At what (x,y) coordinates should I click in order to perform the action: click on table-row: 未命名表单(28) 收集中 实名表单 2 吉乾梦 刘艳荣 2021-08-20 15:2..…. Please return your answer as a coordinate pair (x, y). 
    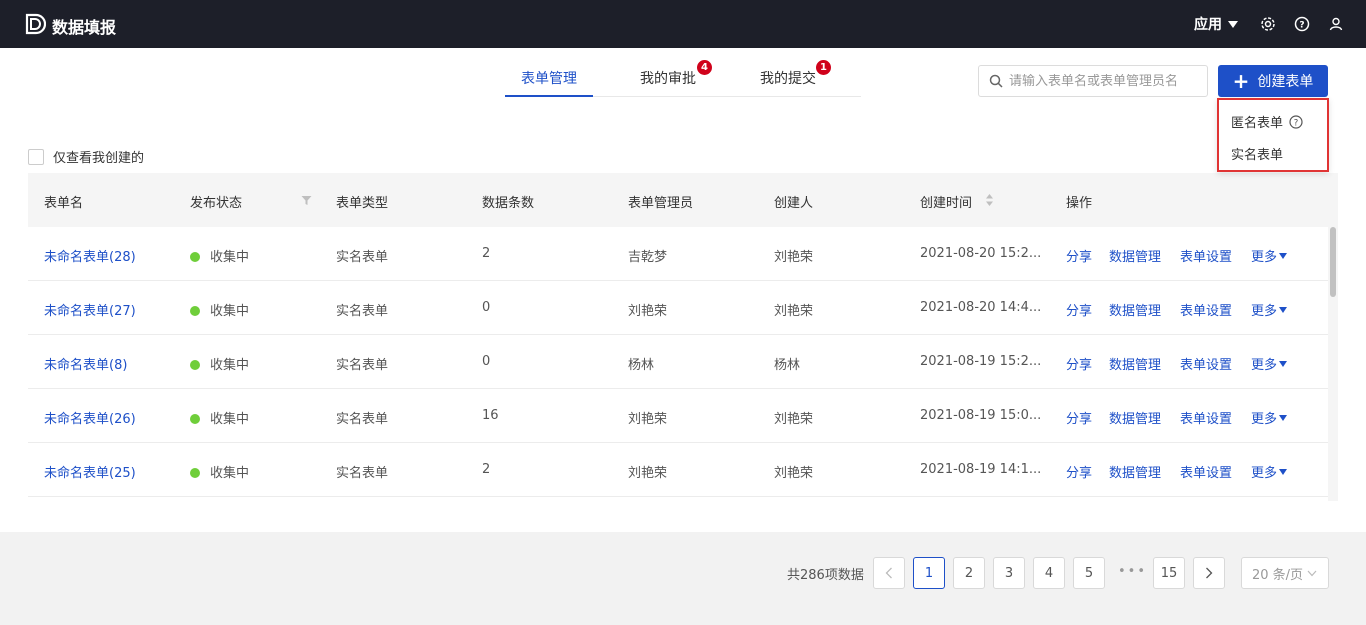
    Looking at the image, I should click on (678, 254).